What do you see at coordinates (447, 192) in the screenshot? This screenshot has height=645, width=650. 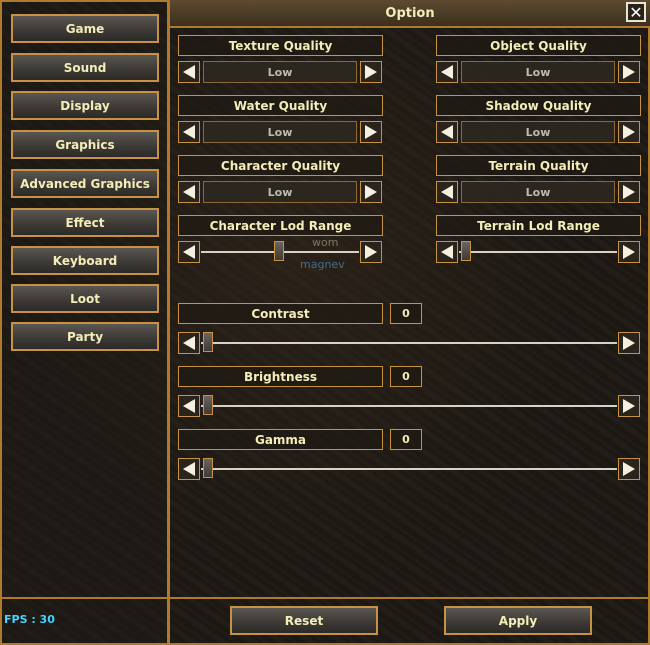 I see `terrain-quality-prev-button` at bounding box center [447, 192].